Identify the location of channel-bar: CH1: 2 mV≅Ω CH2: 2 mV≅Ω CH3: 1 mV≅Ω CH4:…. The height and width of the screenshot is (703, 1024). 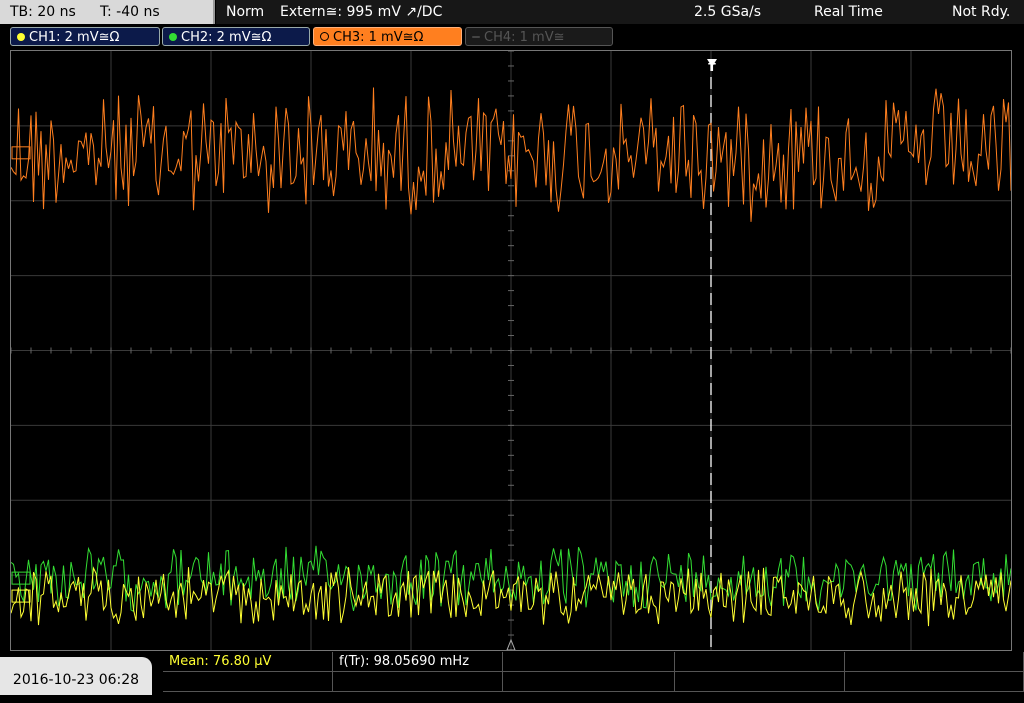
(512, 37).